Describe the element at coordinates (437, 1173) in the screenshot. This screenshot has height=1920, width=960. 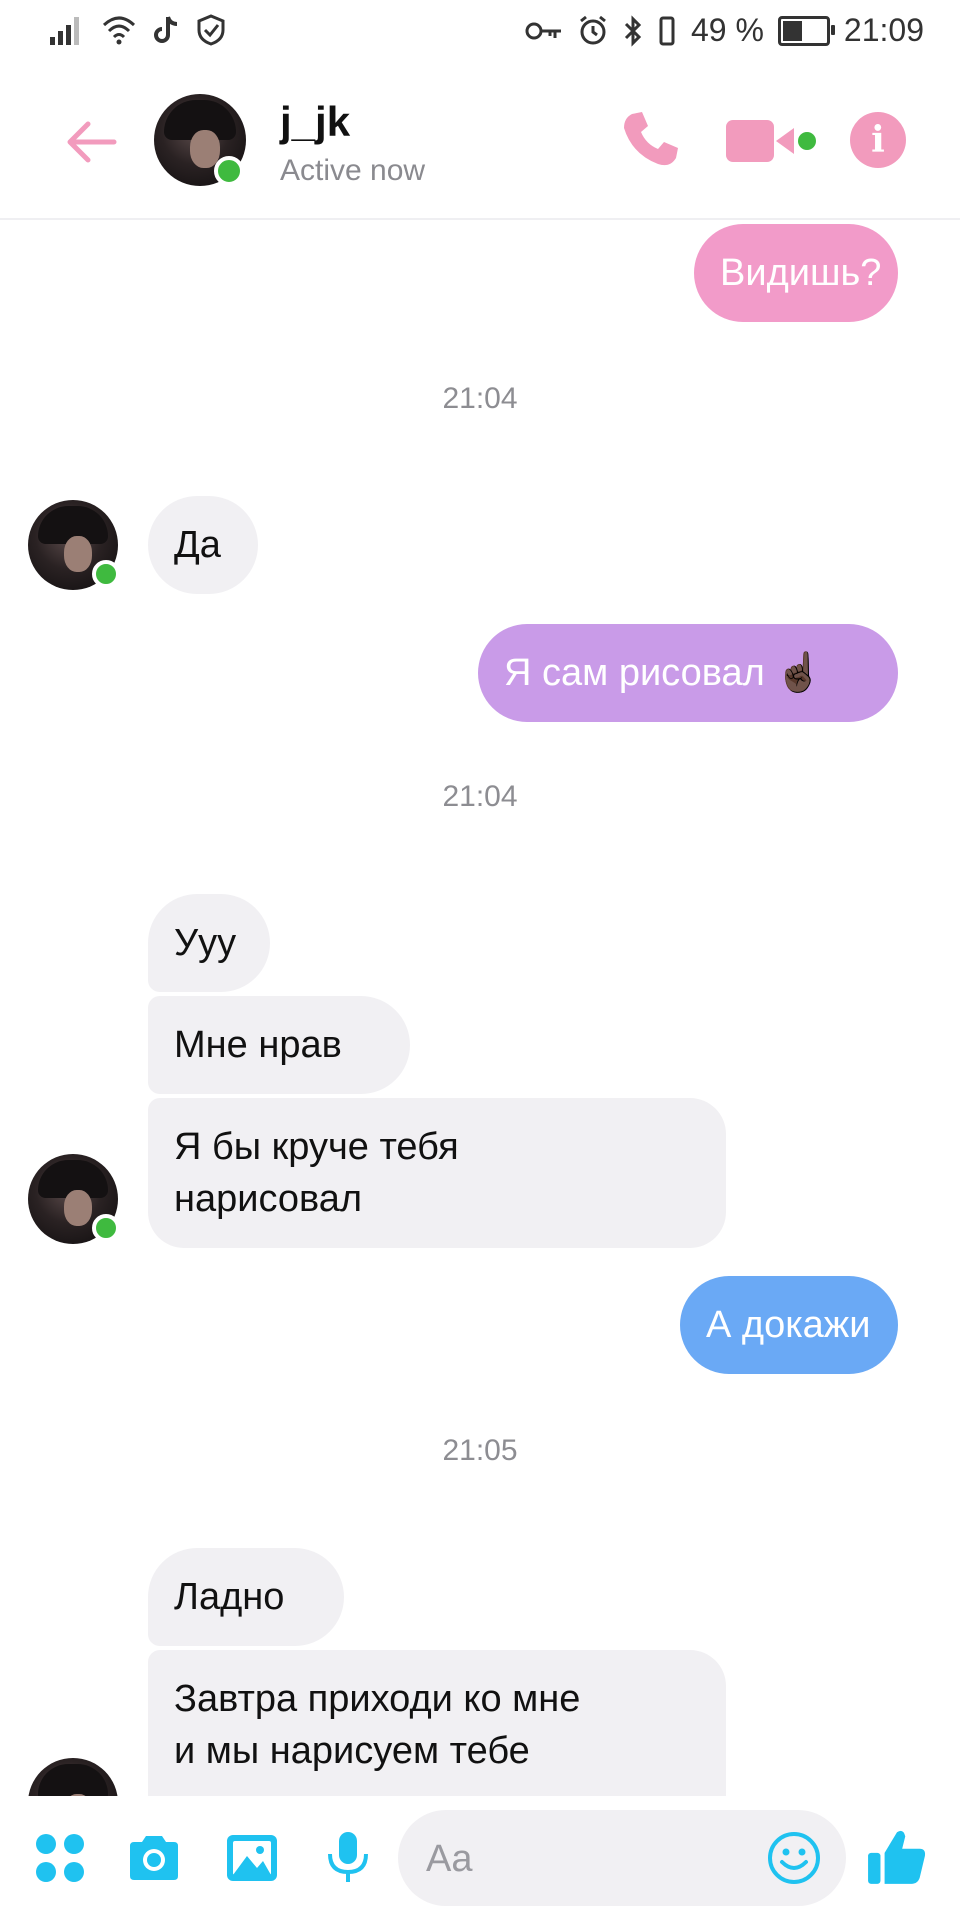
I see `message-incoming: Я бы круче тебя нарисовал` at that location.